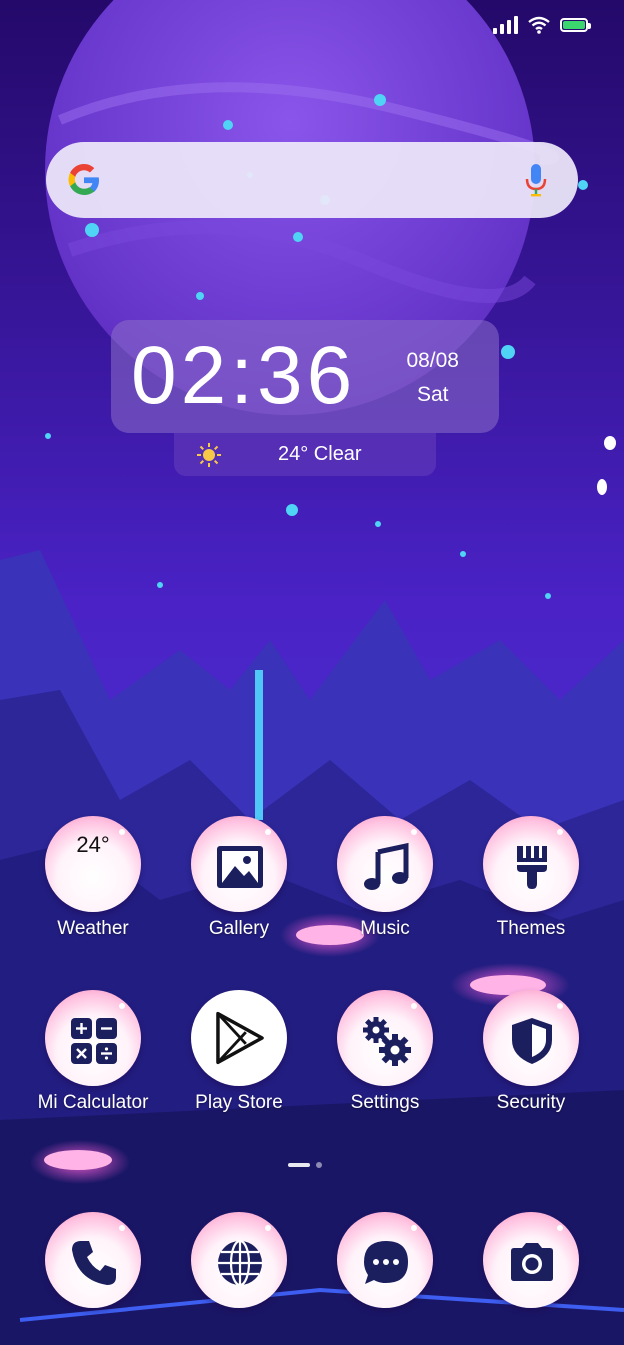 The width and height of the screenshot is (624, 1345). I want to click on play-store-icon, so click(239, 1038).